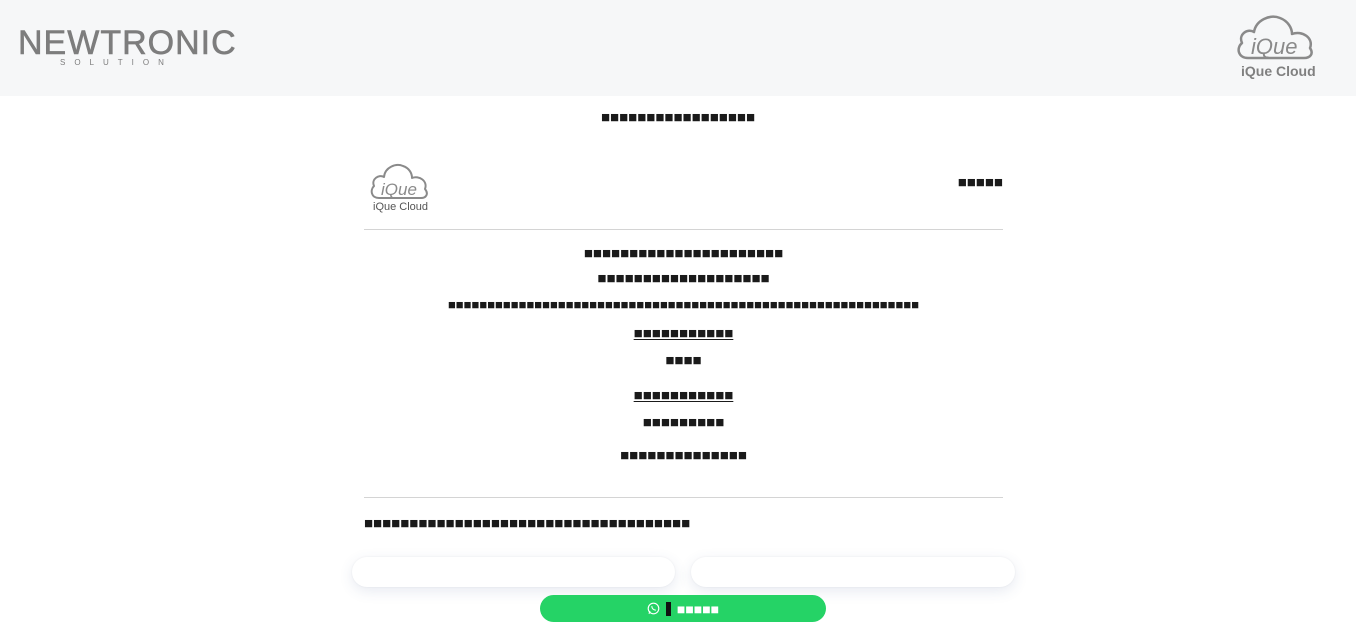 This screenshot has width=1356, height=624. What do you see at coordinates (683, 497) in the screenshot?
I see `divider-bottom` at bounding box center [683, 497].